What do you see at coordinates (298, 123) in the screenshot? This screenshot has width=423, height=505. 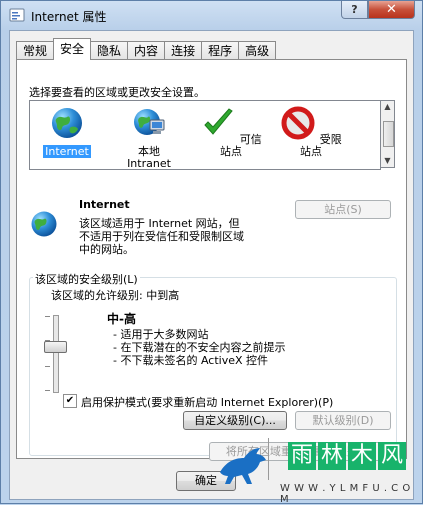 I see `restricted-icon` at bounding box center [298, 123].